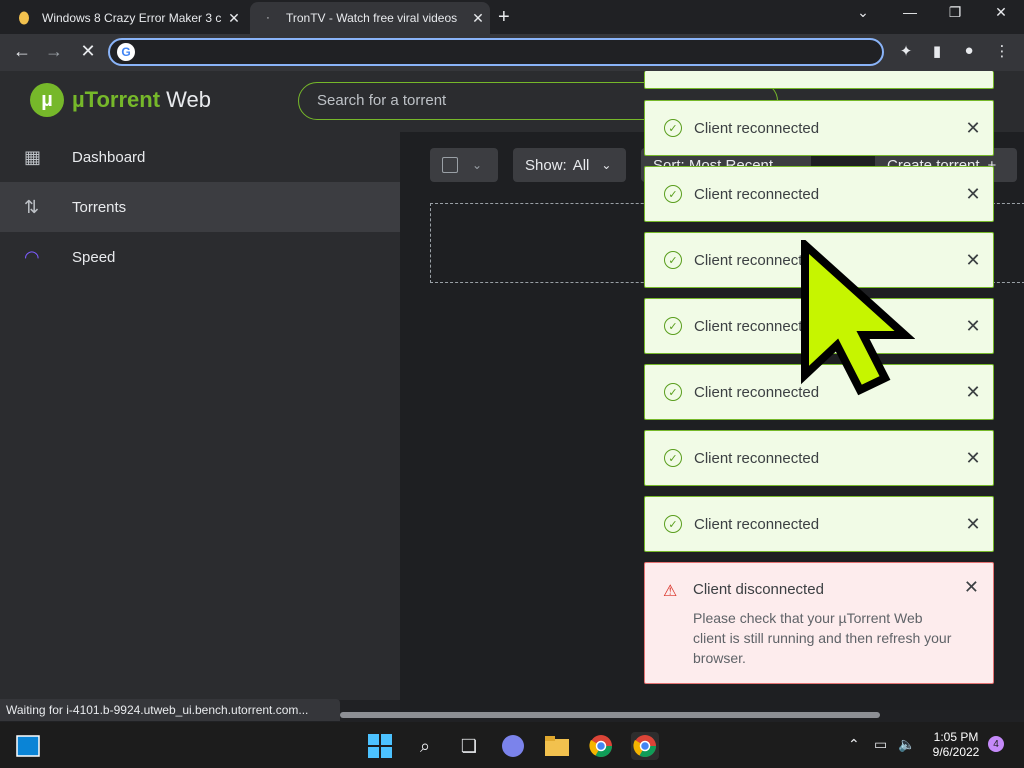 This screenshot has width=1024, height=768. I want to click on sidebar-item-speed: ◠ Speed, so click(200, 257).